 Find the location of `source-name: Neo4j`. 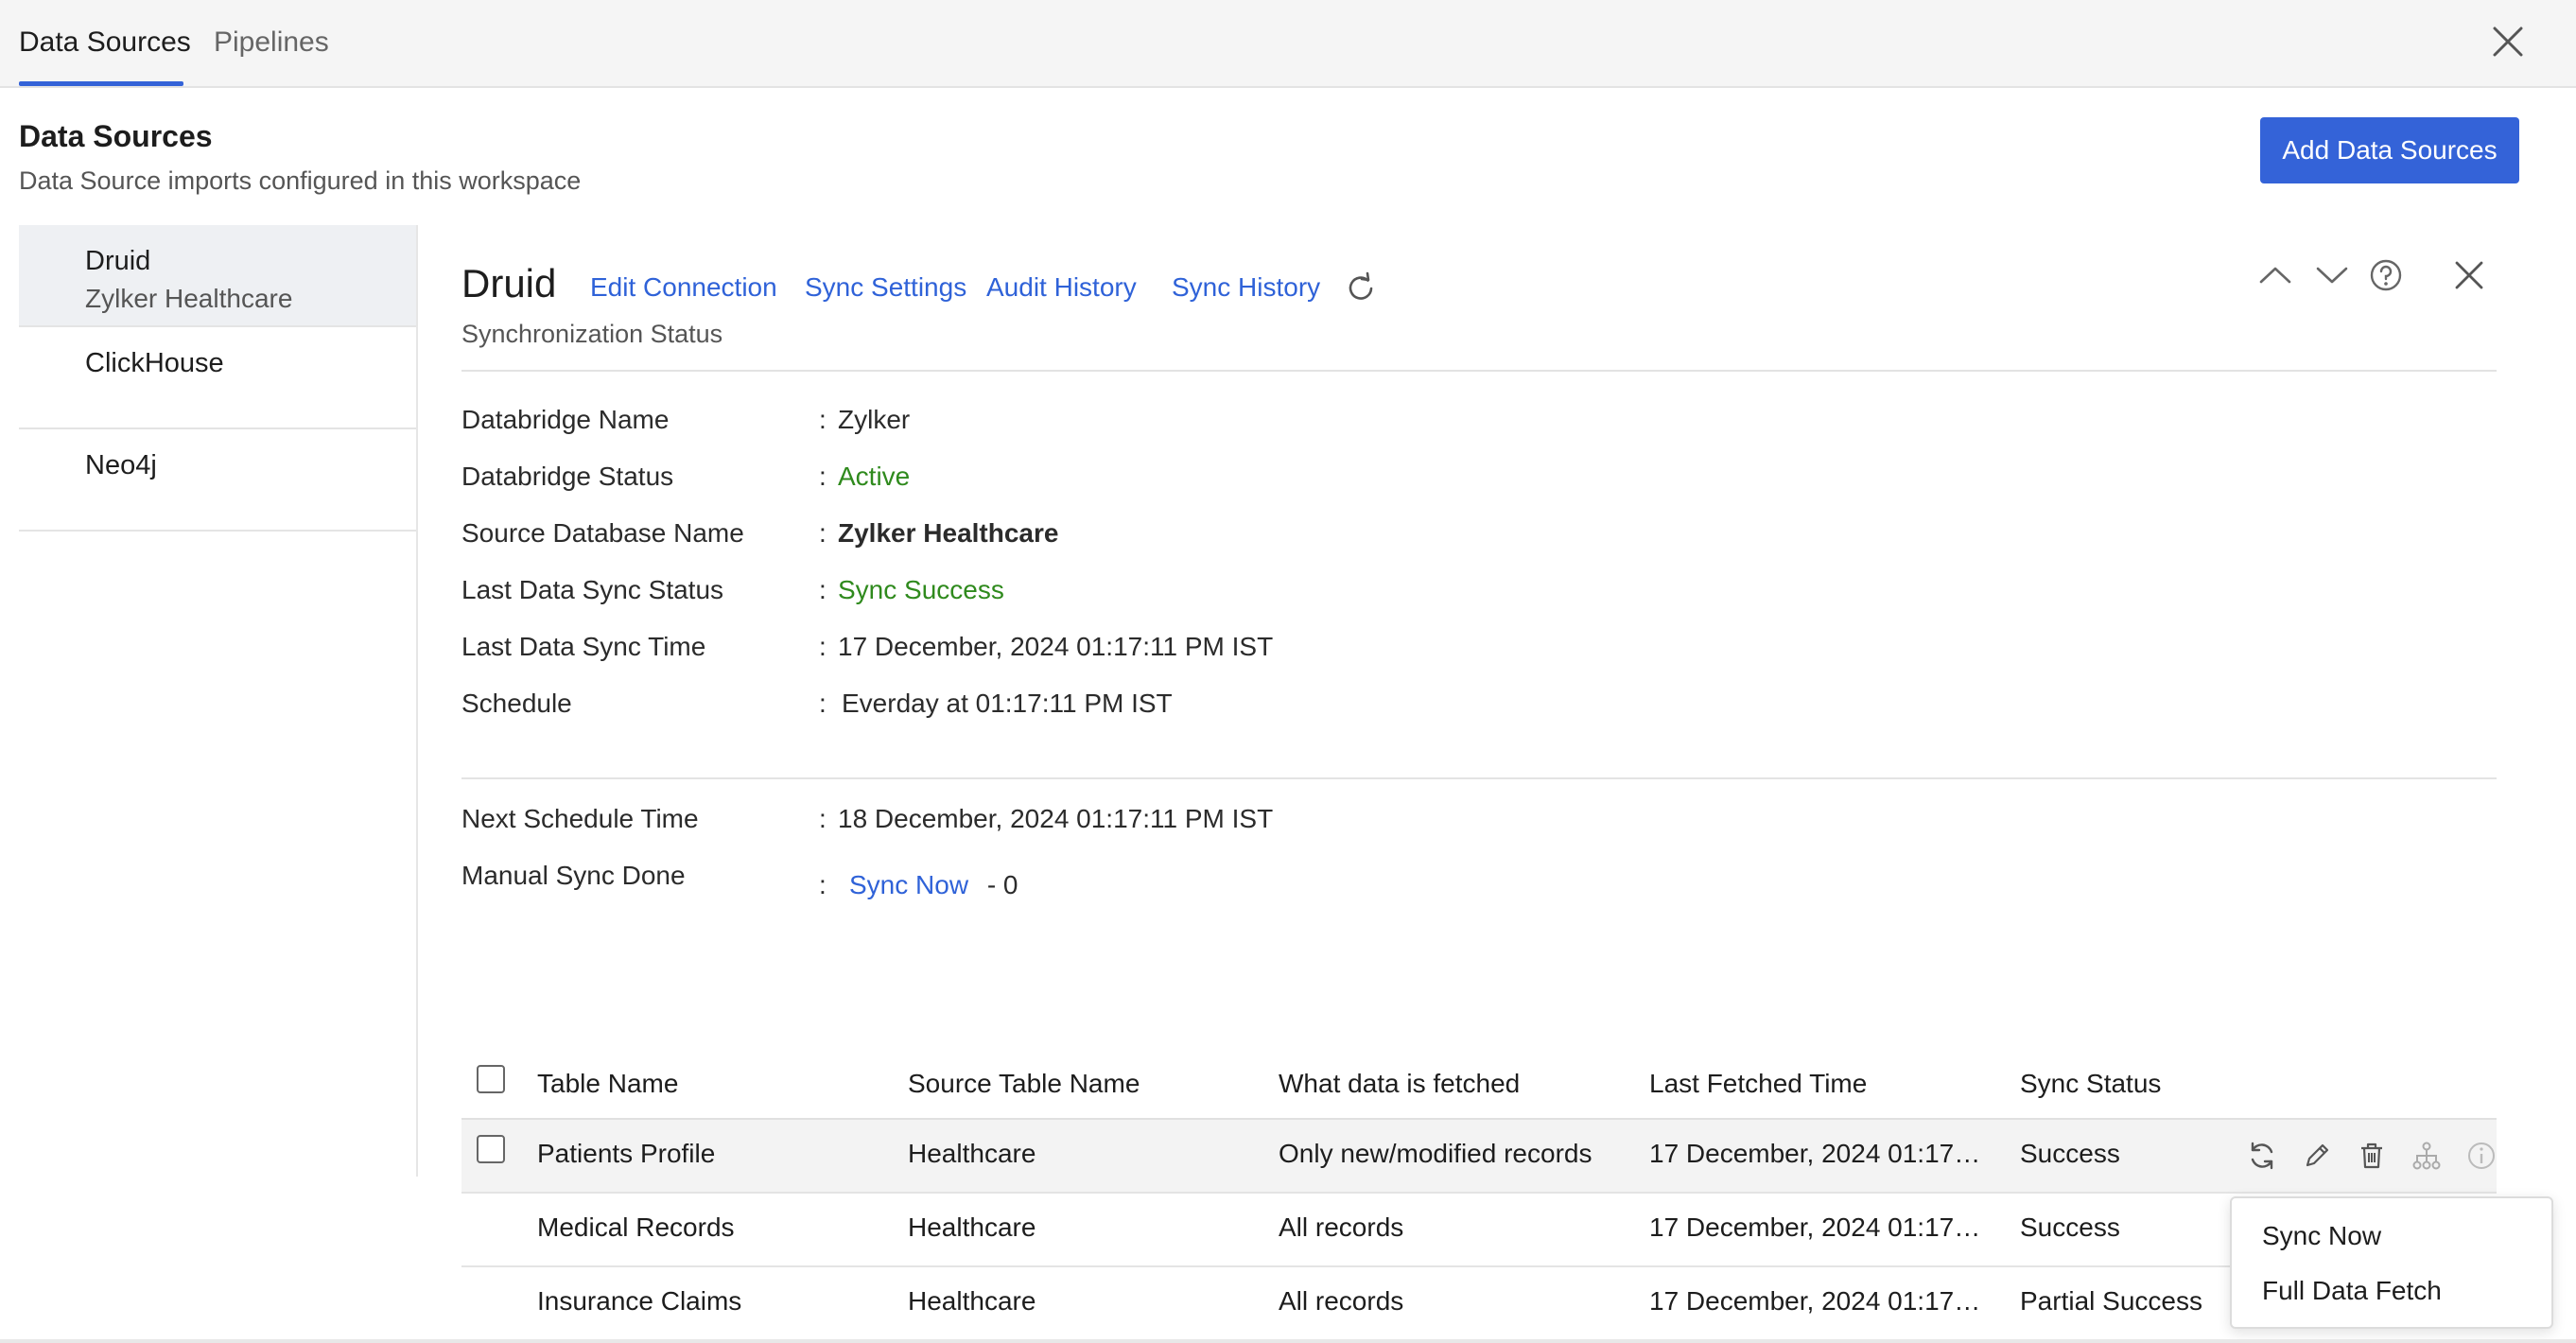

source-name: Neo4j is located at coordinates (121, 465).